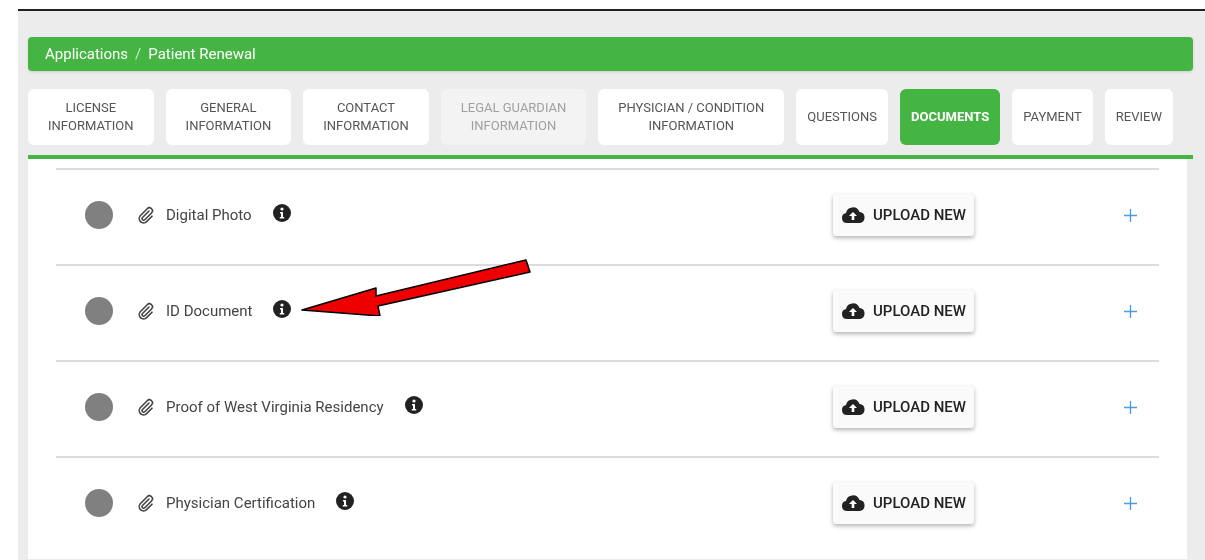 The image size is (1205, 560). Describe the element at coordinates (209, 311) in the screenshot. I see `document-name: ID Document` at that location.